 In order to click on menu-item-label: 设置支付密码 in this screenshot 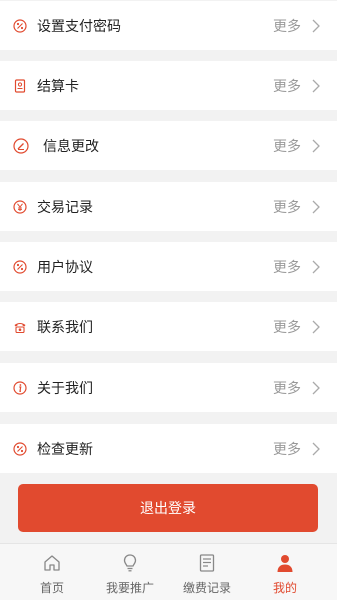, I will do `click(79, 26)`.